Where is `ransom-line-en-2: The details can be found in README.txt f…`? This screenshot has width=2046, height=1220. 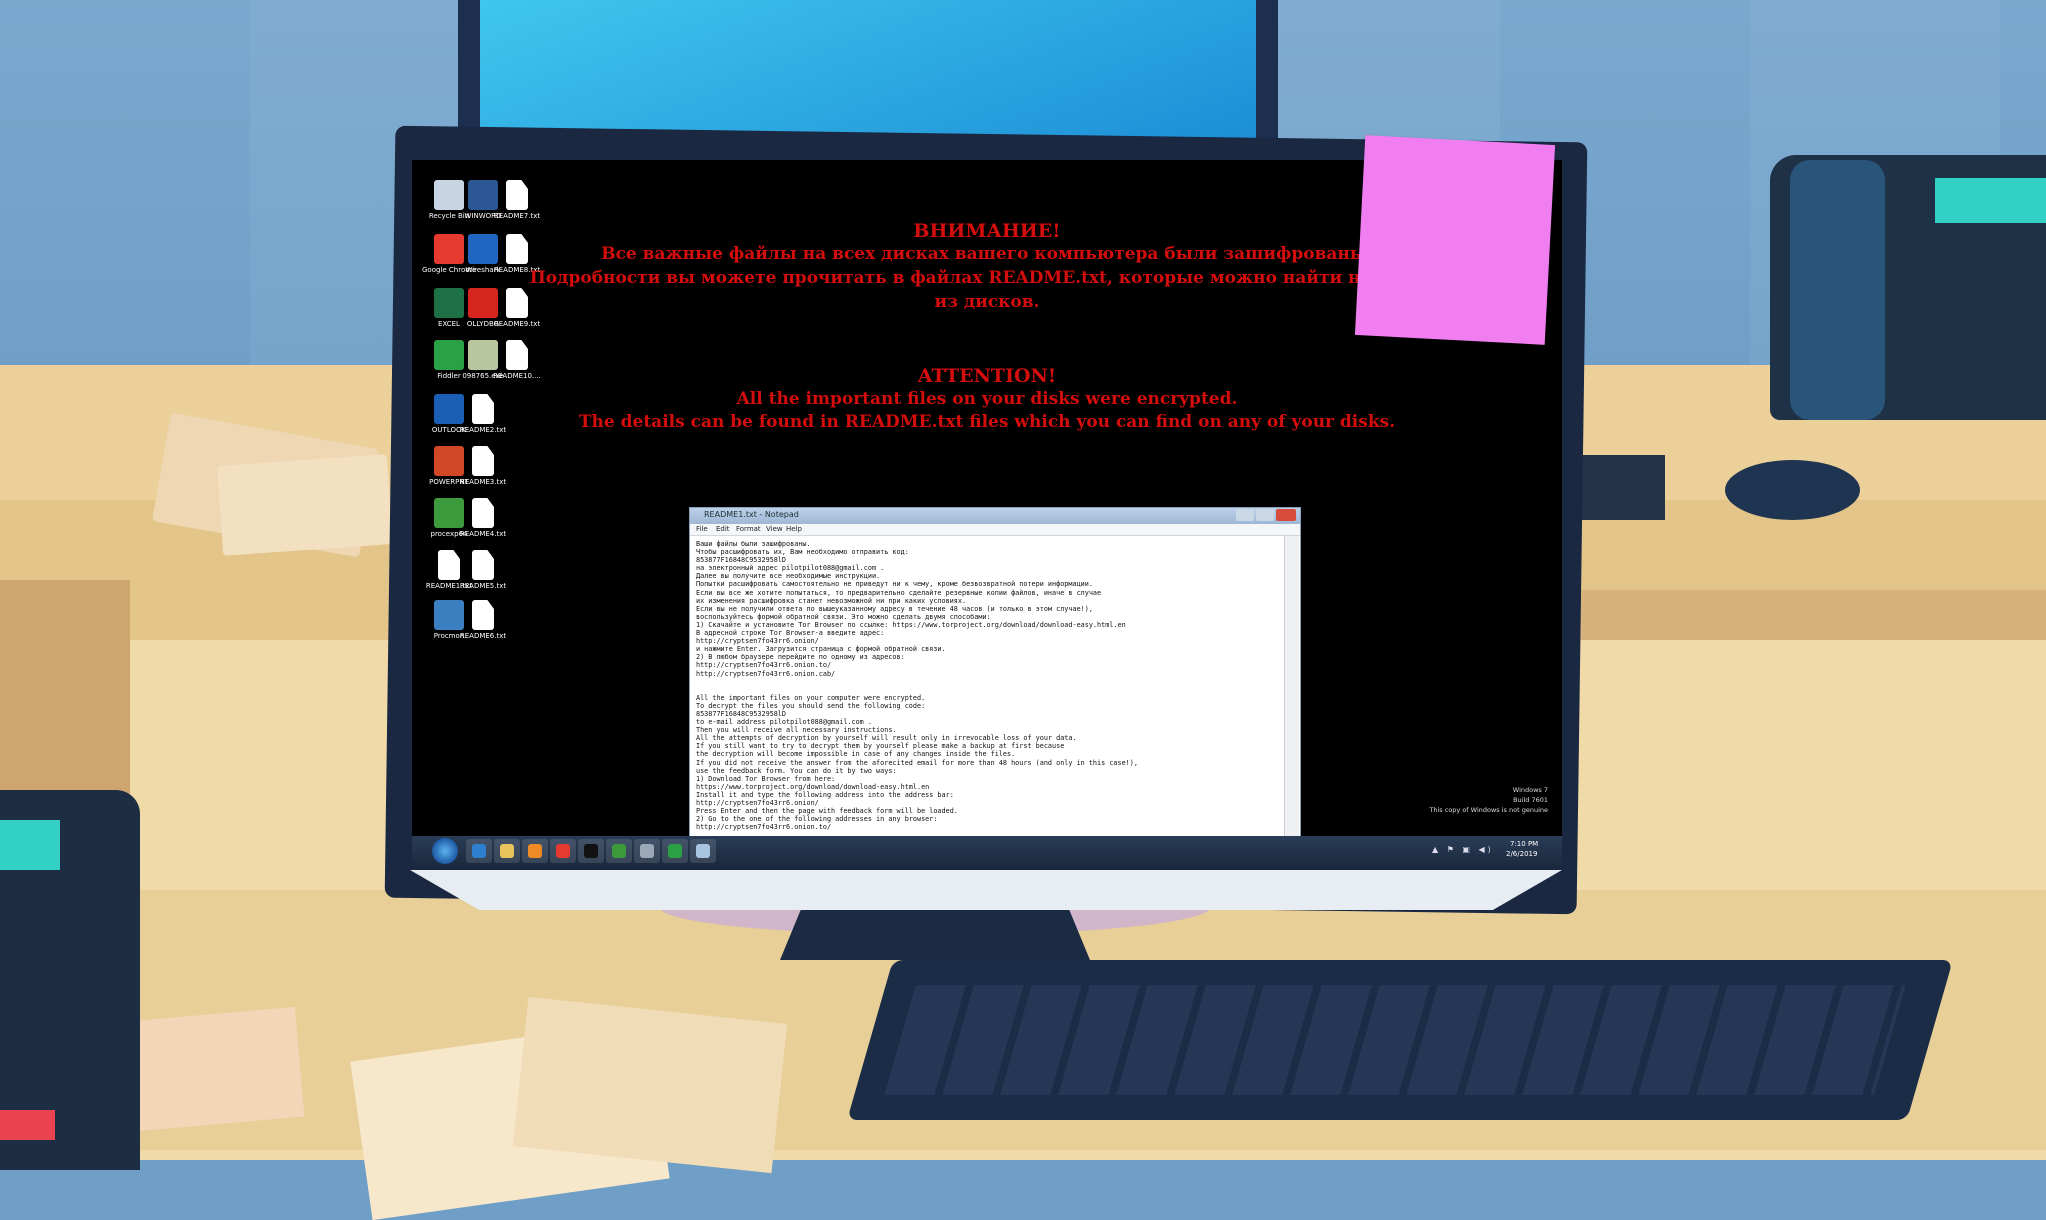
ransom-line-en-2: The details can be found in README.txt f… is located at coordinates (987, 422).